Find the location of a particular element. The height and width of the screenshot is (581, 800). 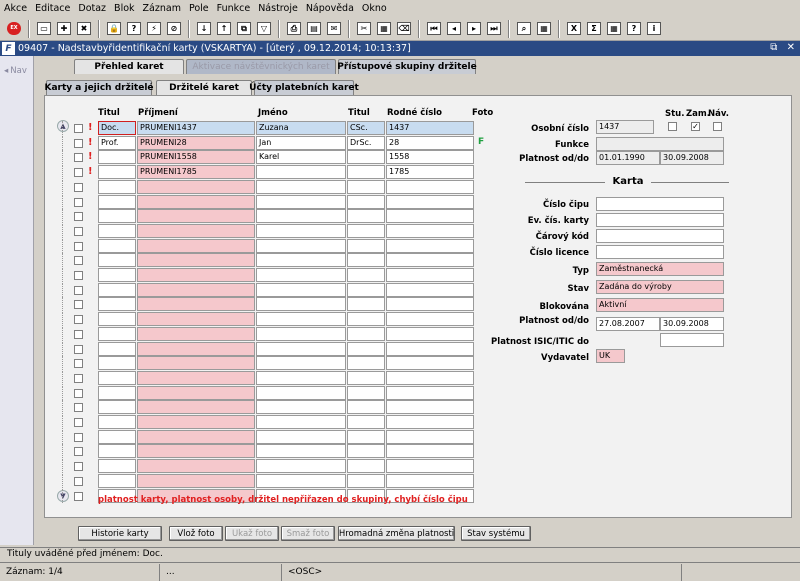

lock-icon: 🔒 is located at coordinates (114, 29).